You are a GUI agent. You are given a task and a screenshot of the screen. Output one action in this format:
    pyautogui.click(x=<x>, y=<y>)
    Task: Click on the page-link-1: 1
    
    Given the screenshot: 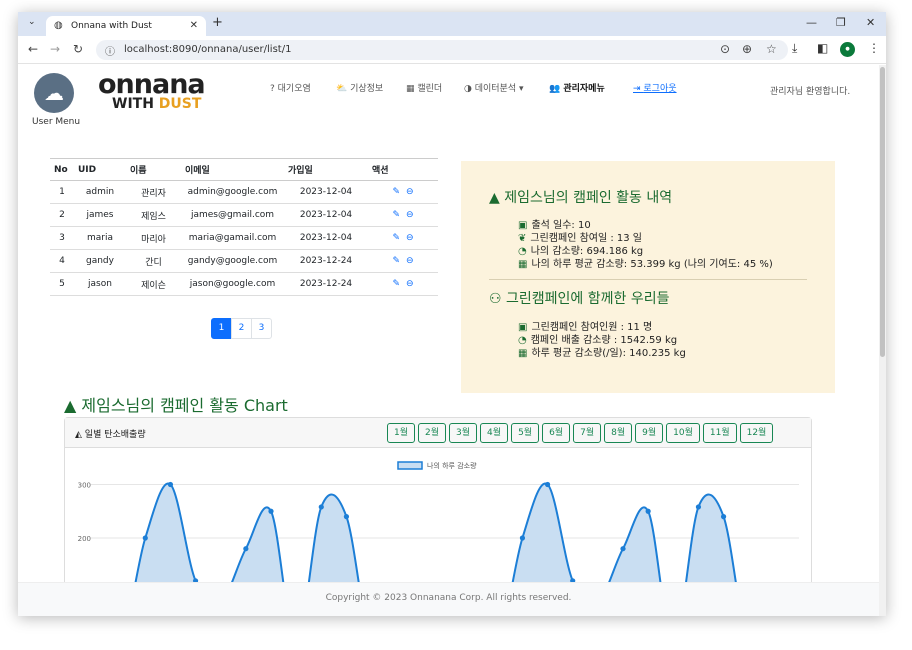 What is the action you would take?
    pyautogui.click(x=221, y=328)
    